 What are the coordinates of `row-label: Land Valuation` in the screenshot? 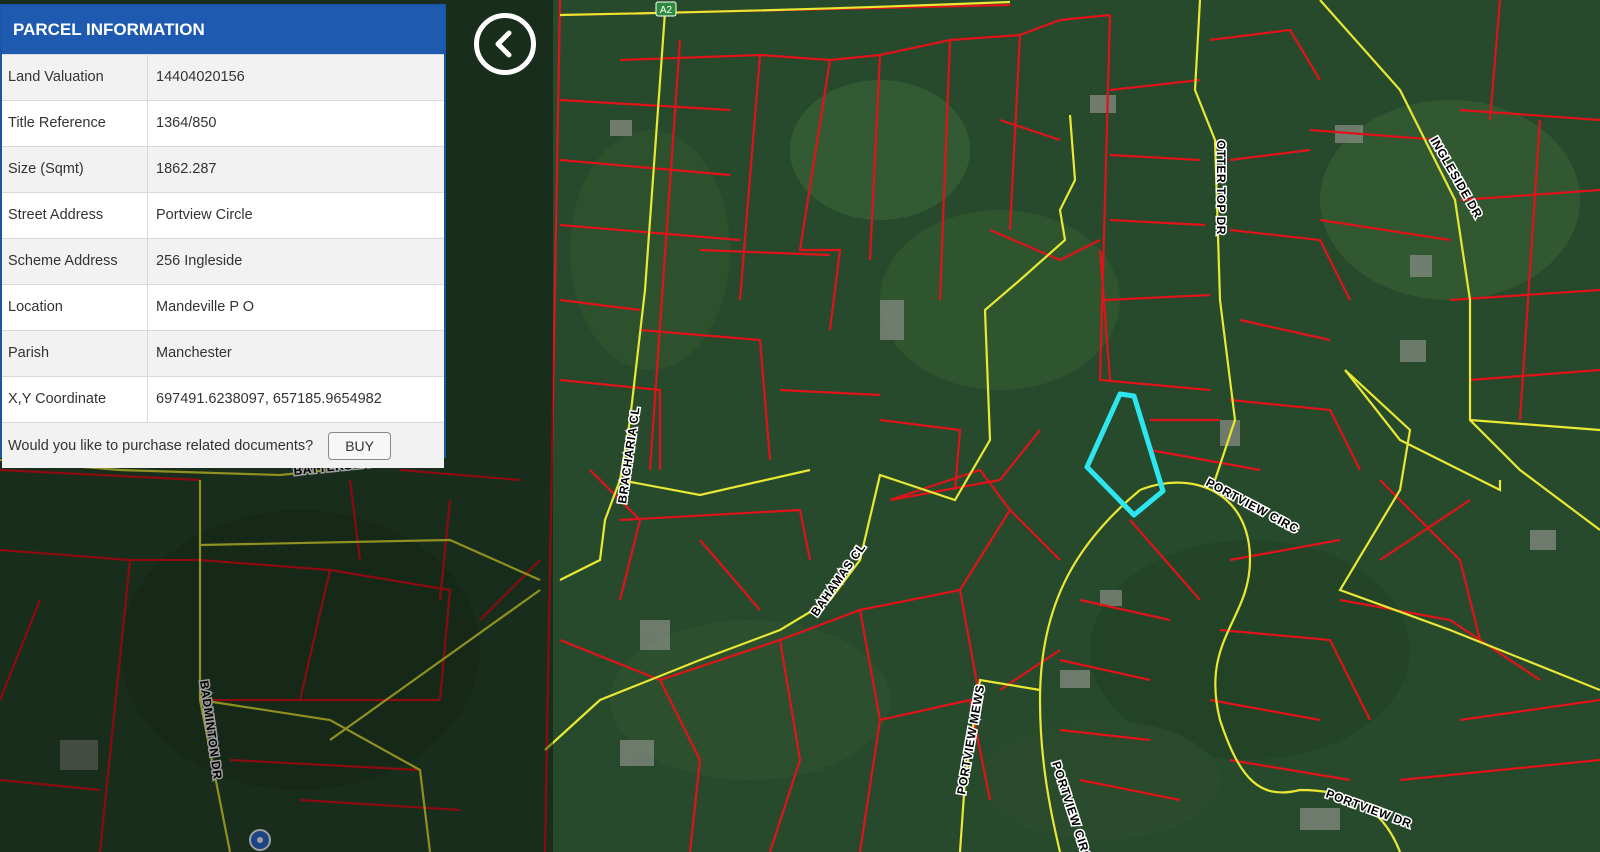 It's located at (75, 77).